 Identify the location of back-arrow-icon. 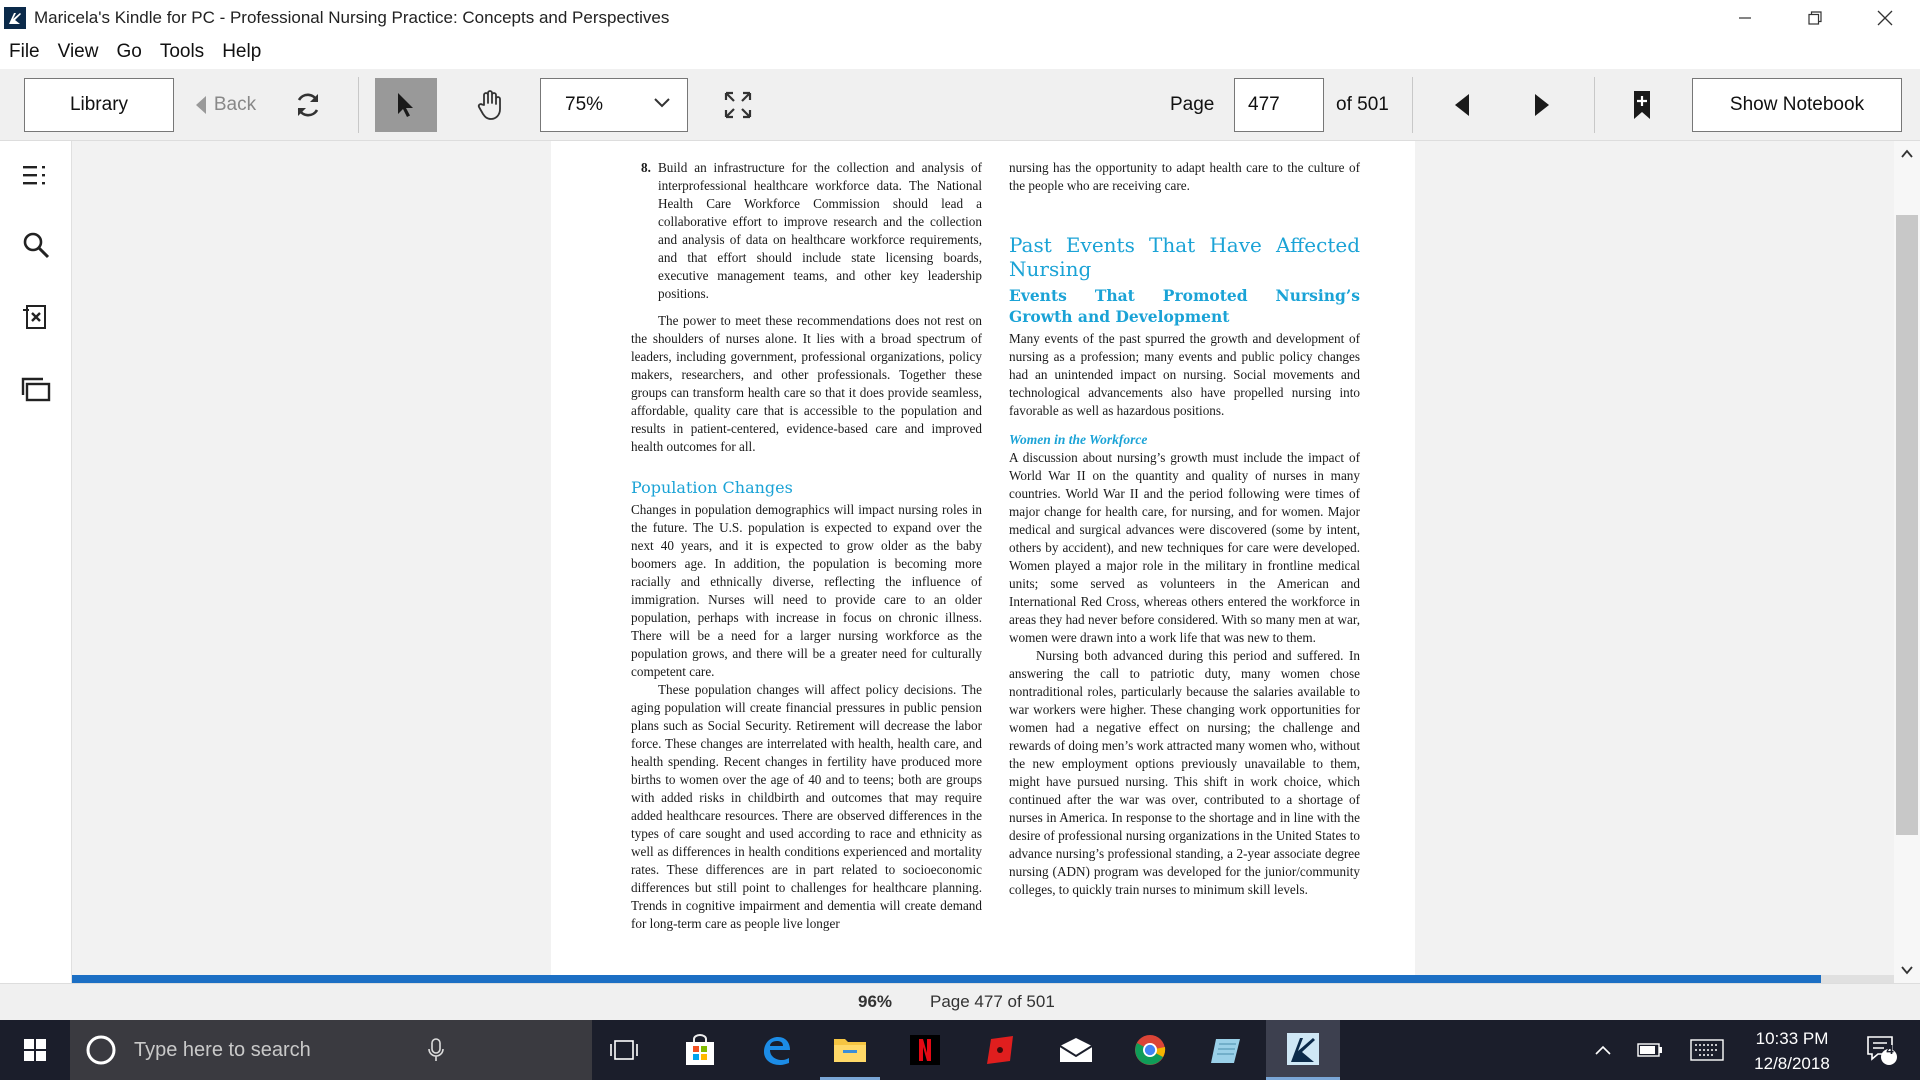
(200, 105).